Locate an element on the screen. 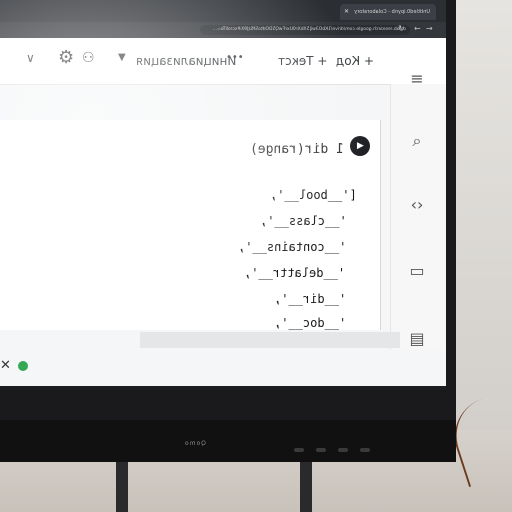  monitor-brand-label: Qomo is located at coordinates (195, 443).